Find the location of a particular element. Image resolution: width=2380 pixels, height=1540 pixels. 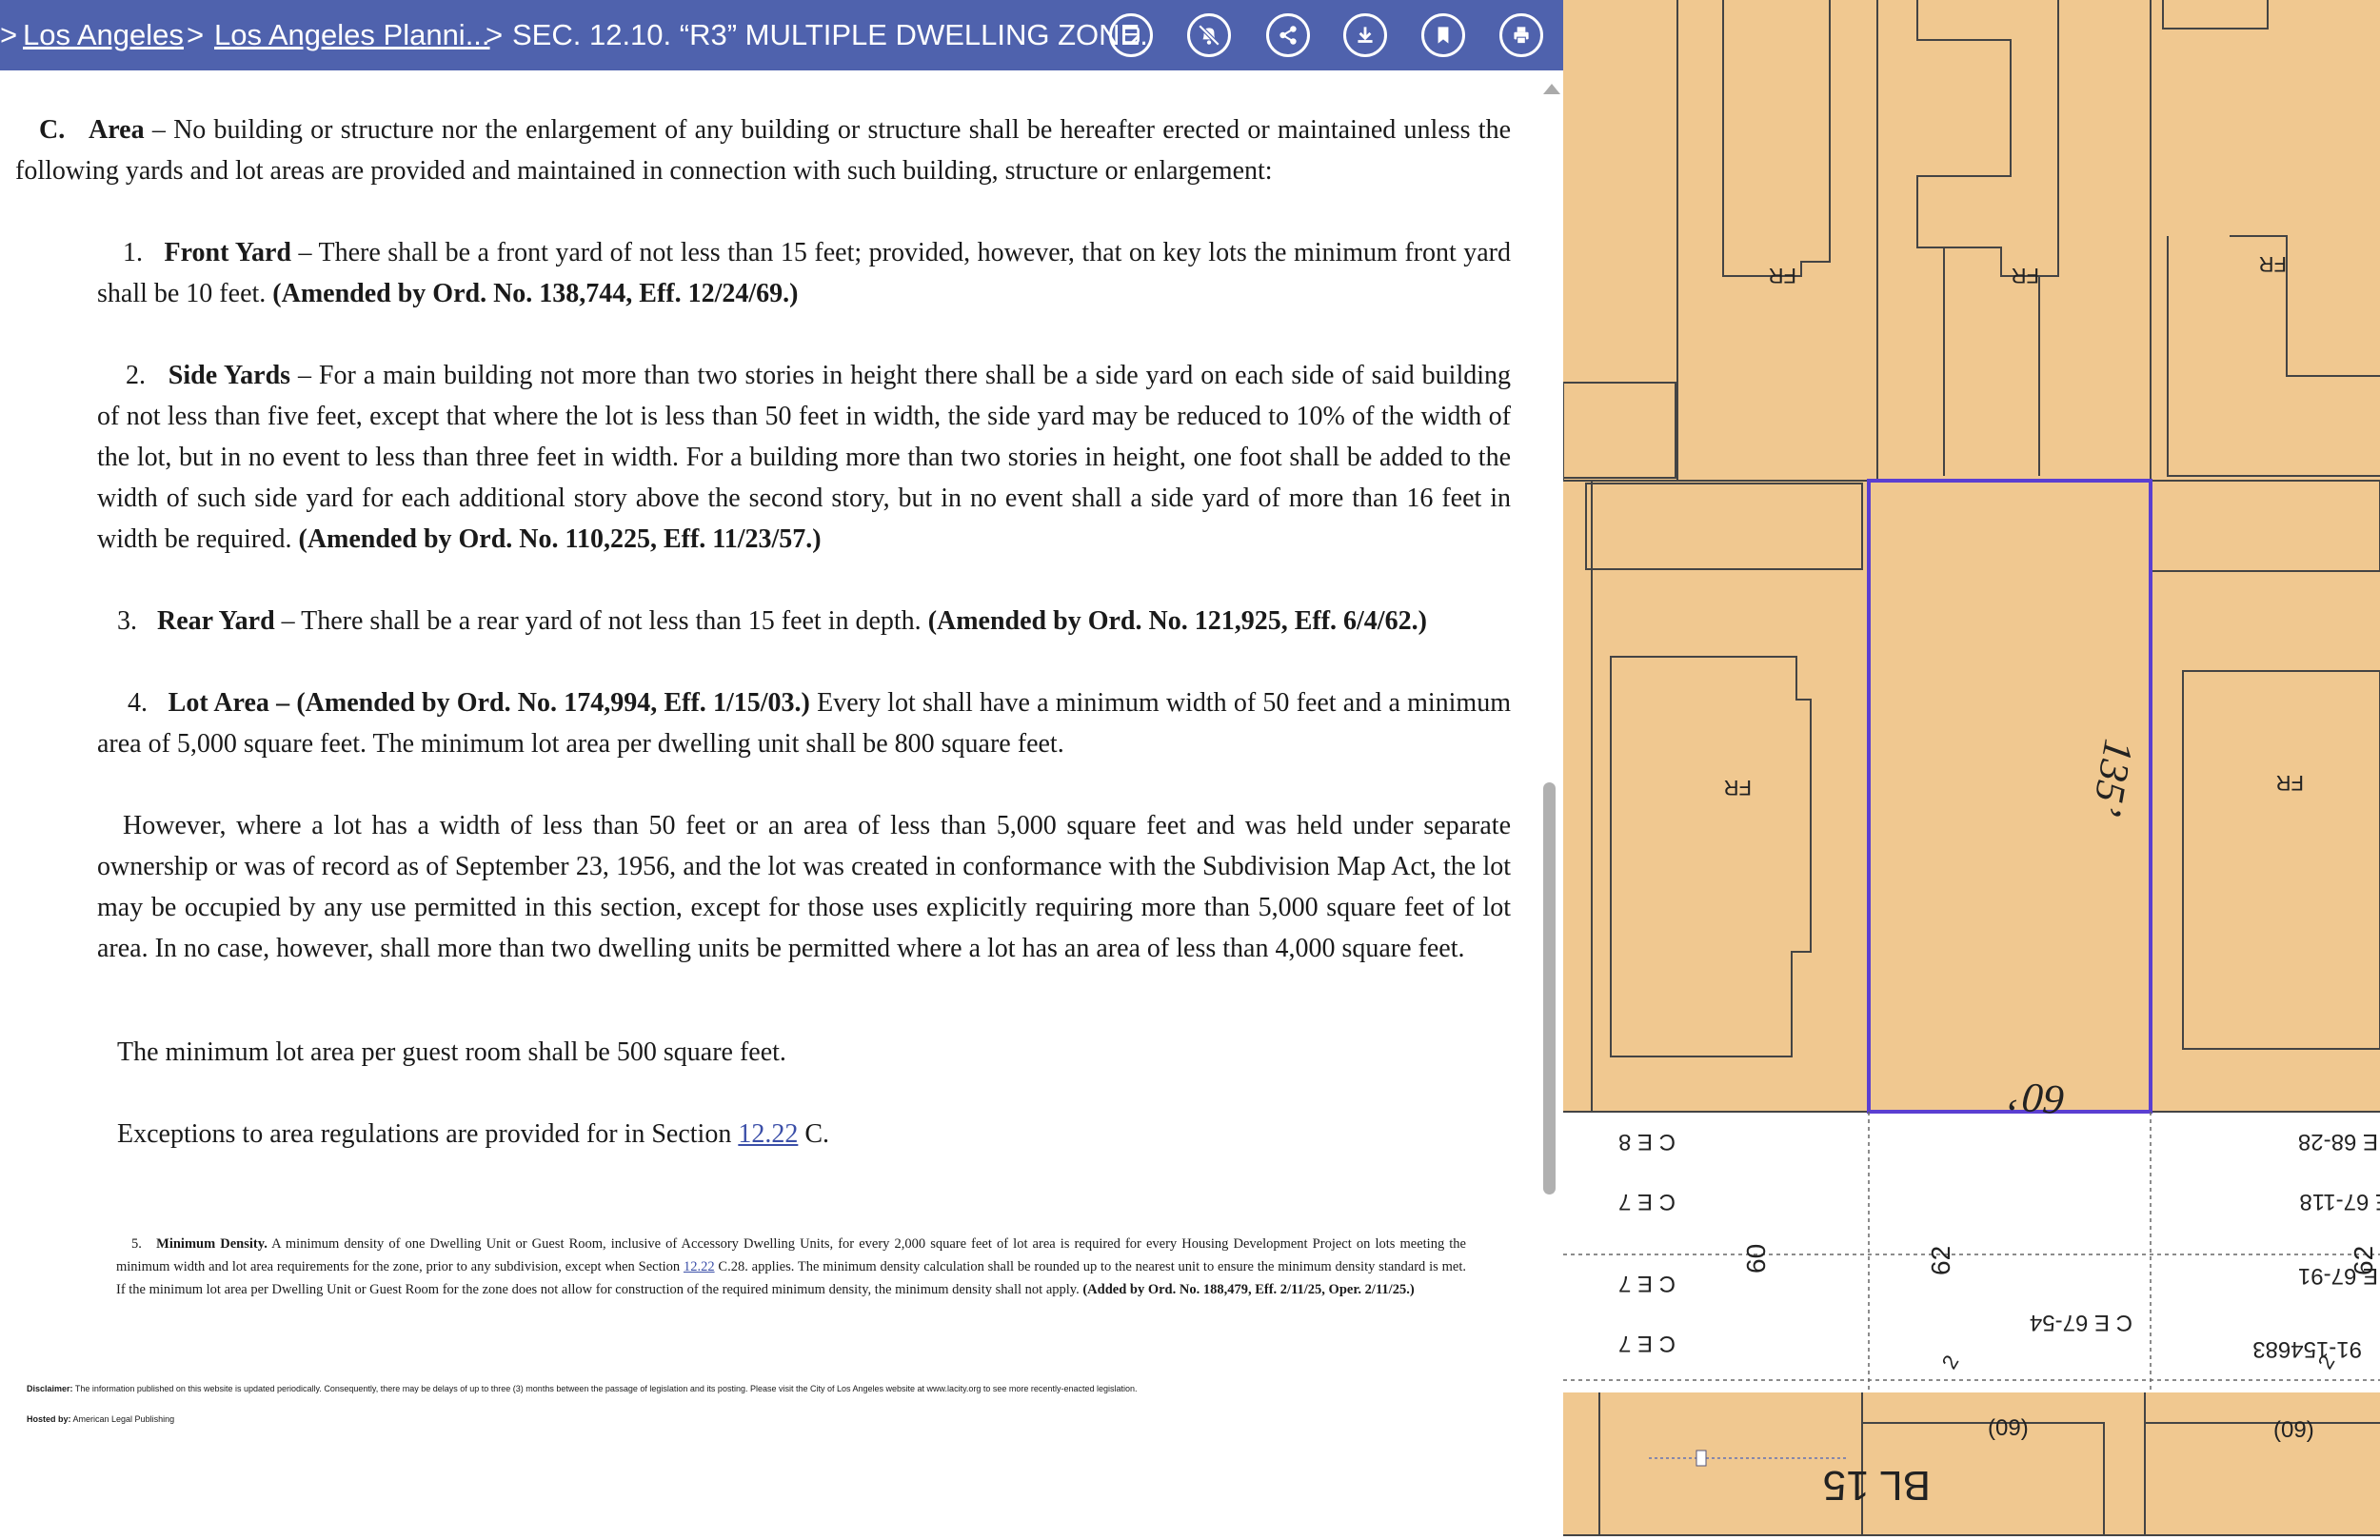

print-icon is located at coordinates (1521, 36).